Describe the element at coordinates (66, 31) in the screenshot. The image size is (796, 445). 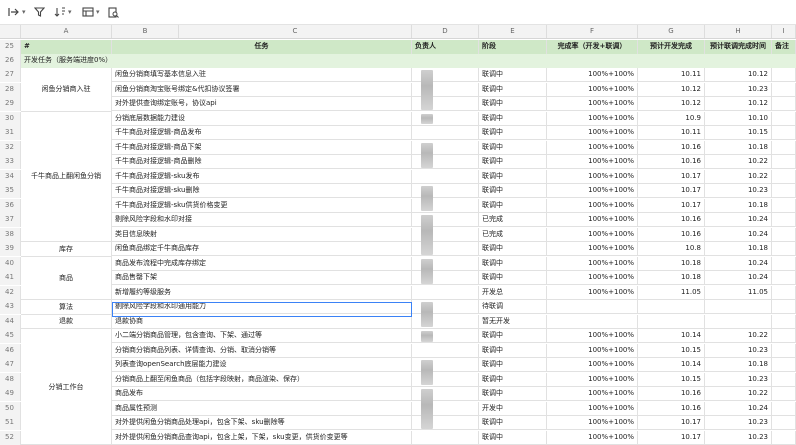
I see `column-header-a: A` at that location.